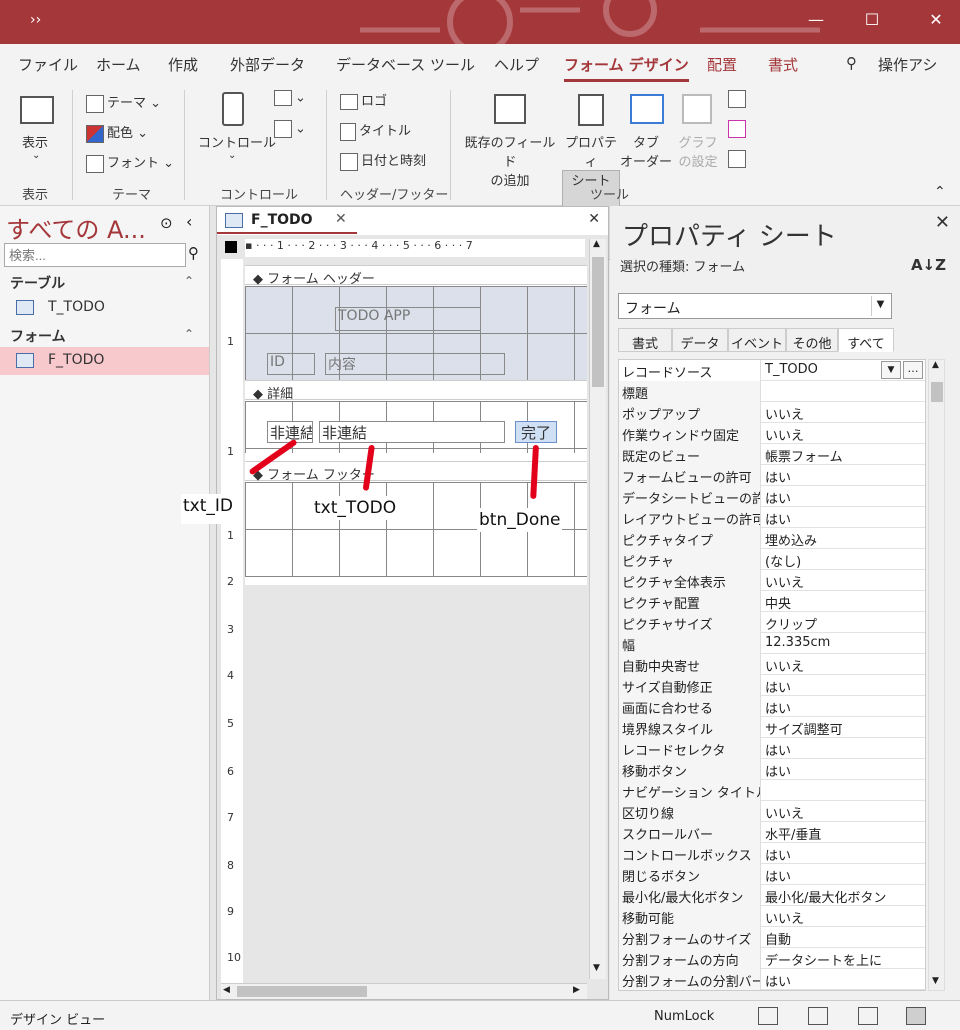 The image size is (960, 1030). I want to click on property-row: ポップアップ いいえ, so click(772, 412).